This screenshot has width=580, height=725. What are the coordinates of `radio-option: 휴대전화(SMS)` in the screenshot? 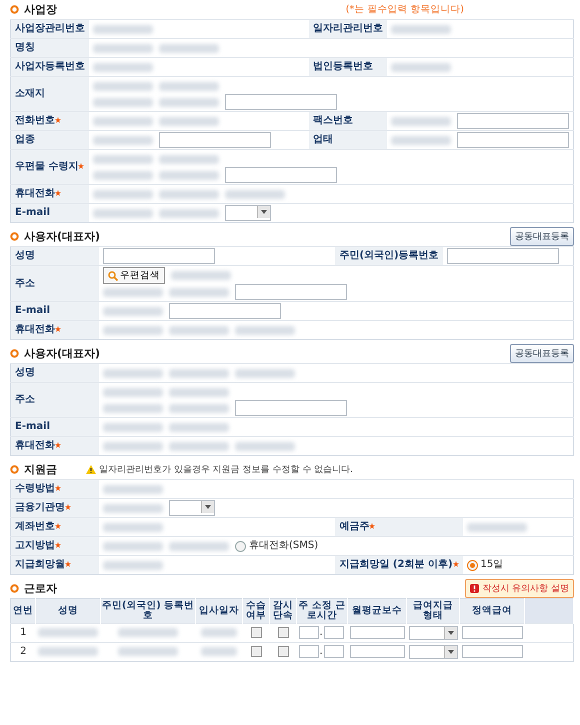 It's located at (276, 546).